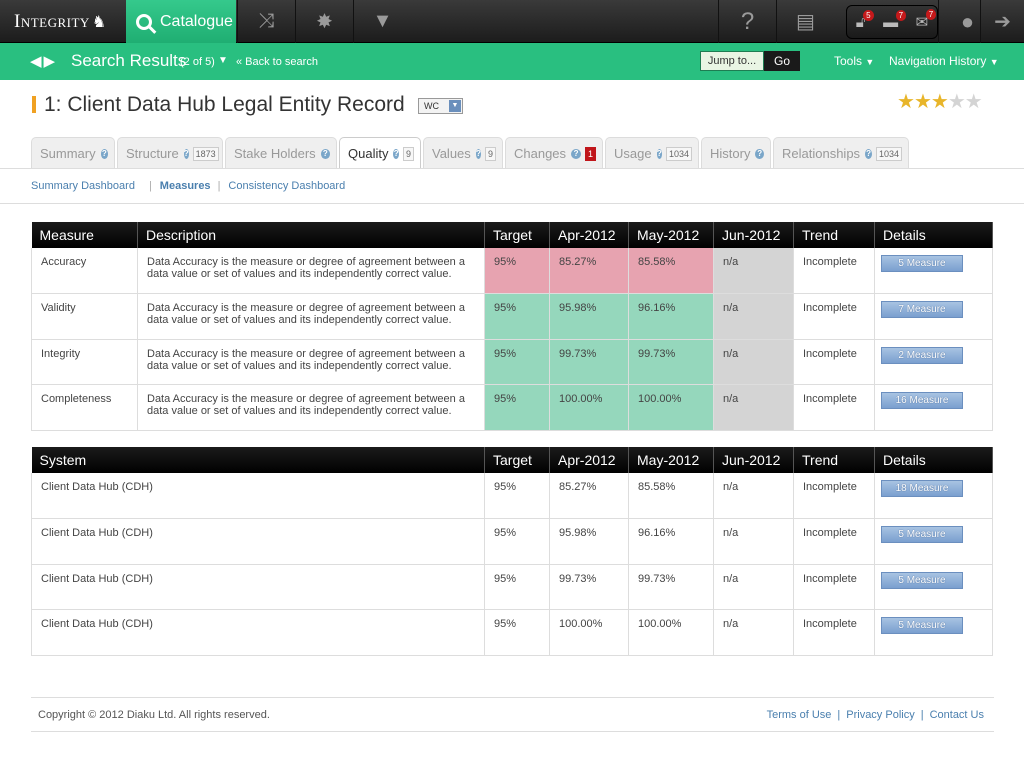 Image resolution: width=1024 pixels, height=778 pixels. What do you see at coordinates (52, 21) in the screenshot?
I see `logo-text: Integrity` at bounding box center [52, 21].